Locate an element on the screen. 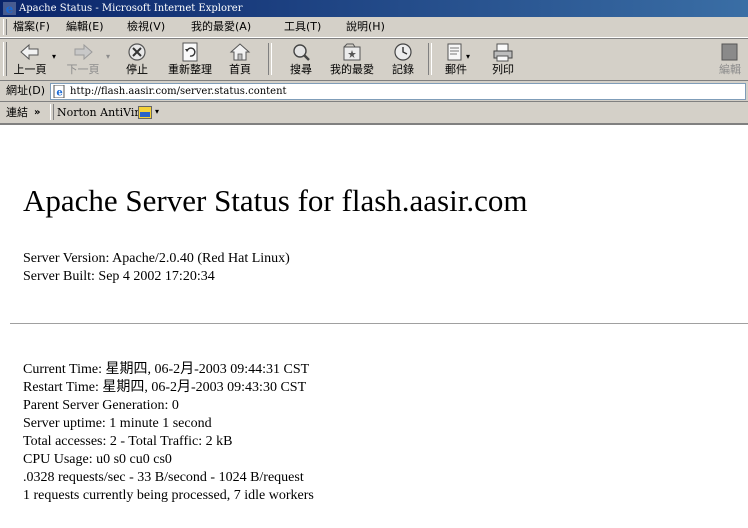 This screenshot has width=748, height=528. page-icon: e is located at coordinates (59, 92).